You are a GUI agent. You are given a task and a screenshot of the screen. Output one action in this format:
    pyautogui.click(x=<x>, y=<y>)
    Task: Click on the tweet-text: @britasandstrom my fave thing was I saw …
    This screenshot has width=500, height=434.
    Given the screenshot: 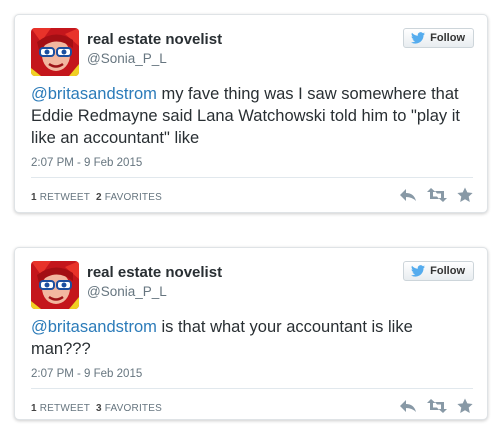 What is the action you would take?
    pyautogui.click(x=252, y=116)
    